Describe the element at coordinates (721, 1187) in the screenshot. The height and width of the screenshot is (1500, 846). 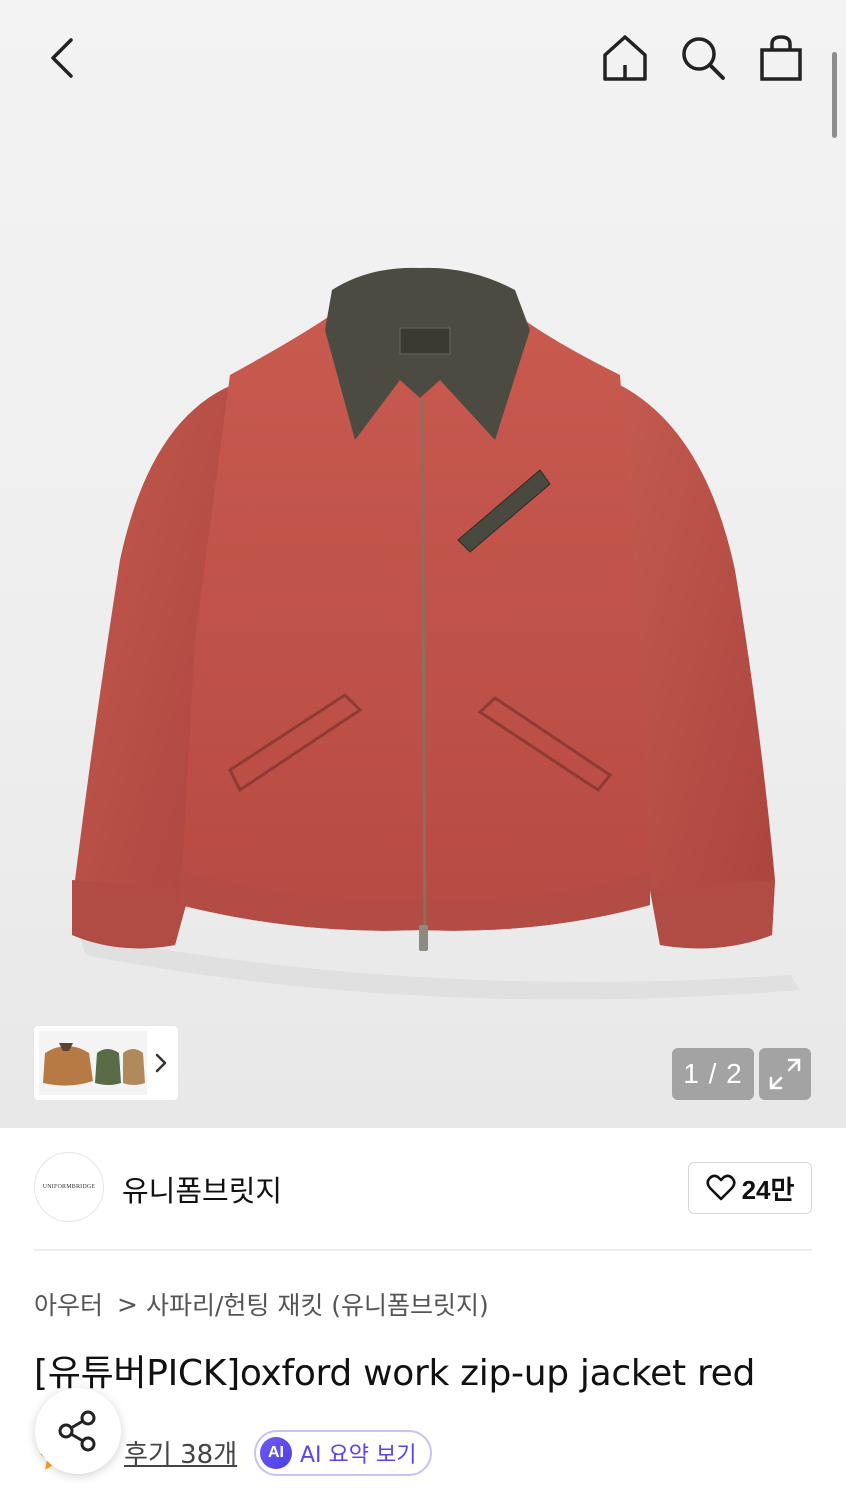
I see `heart-icon` at that location.